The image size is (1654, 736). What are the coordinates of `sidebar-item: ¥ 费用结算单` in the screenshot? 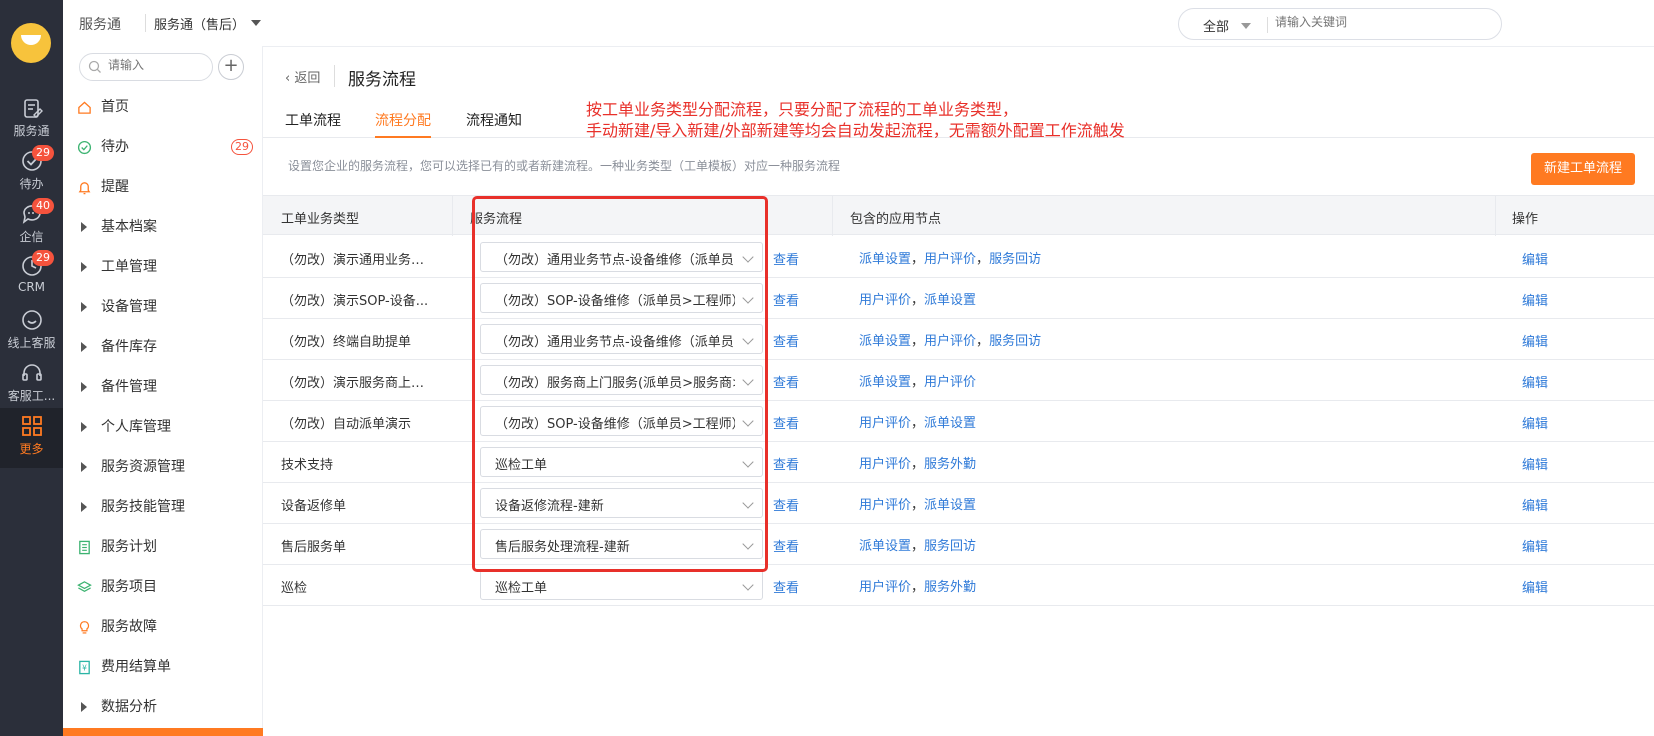 It's located at (167, 667).